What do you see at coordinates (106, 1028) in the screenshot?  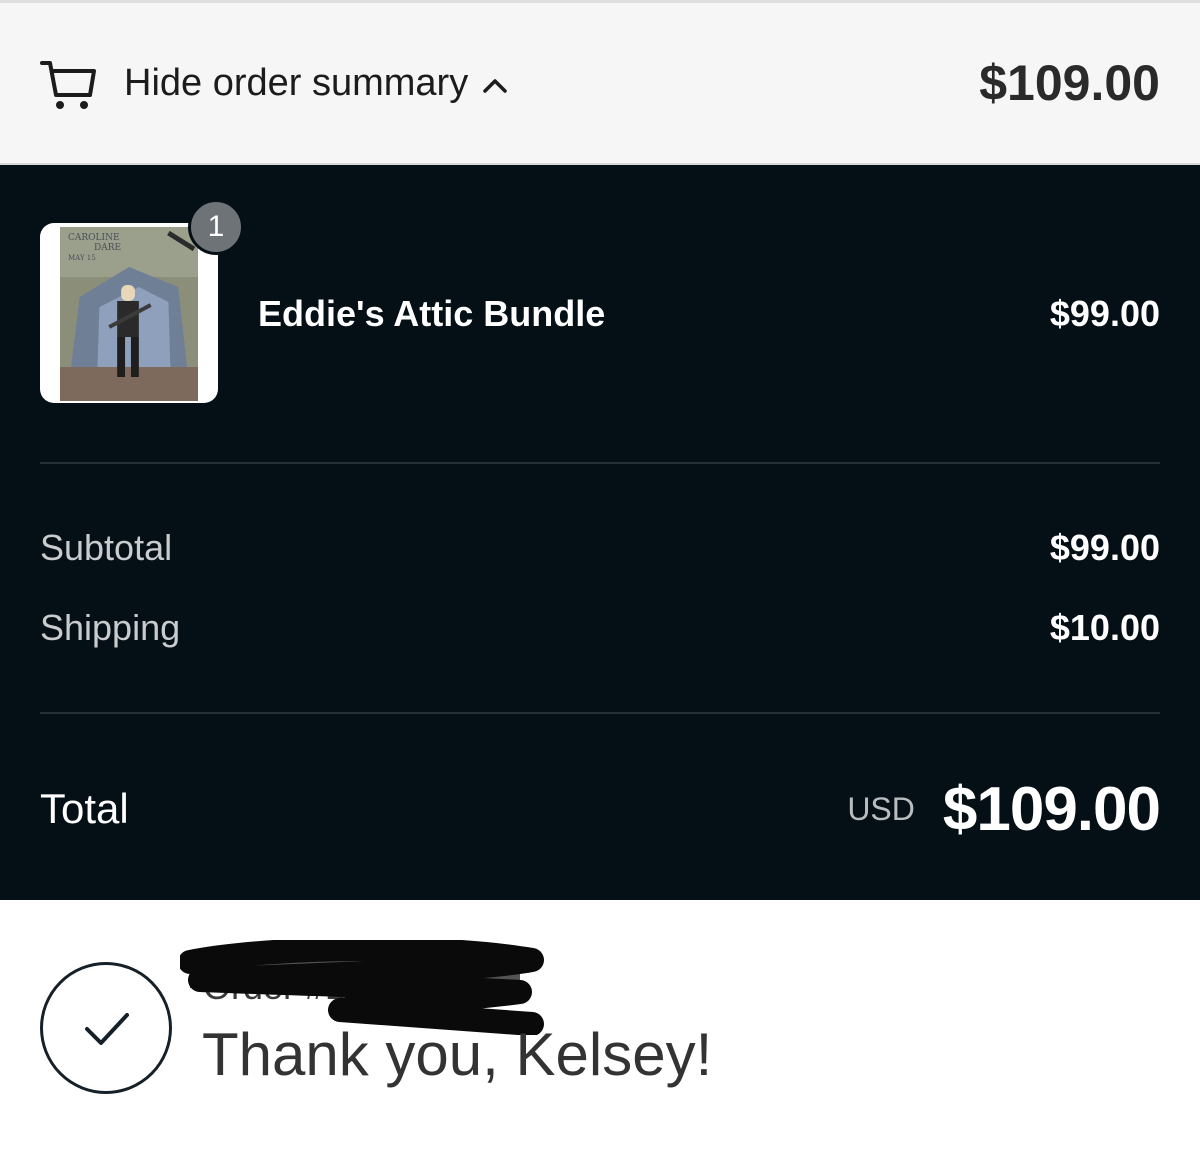 I see `check-circle-icon` at bounding box center [106, 1028].